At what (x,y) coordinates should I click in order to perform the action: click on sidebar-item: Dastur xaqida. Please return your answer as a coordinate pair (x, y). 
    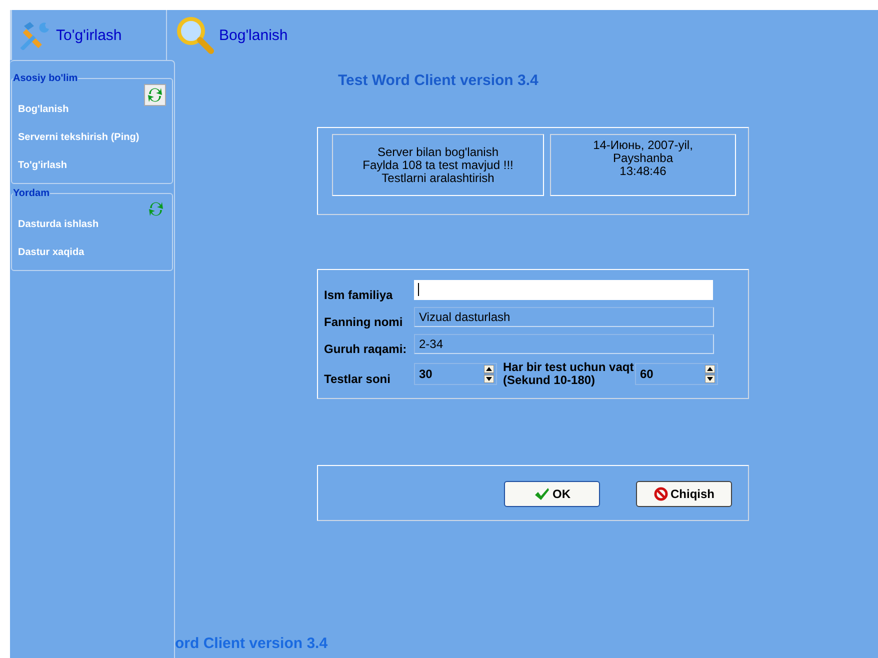
    Looking at the image, I should click on (51, 252).